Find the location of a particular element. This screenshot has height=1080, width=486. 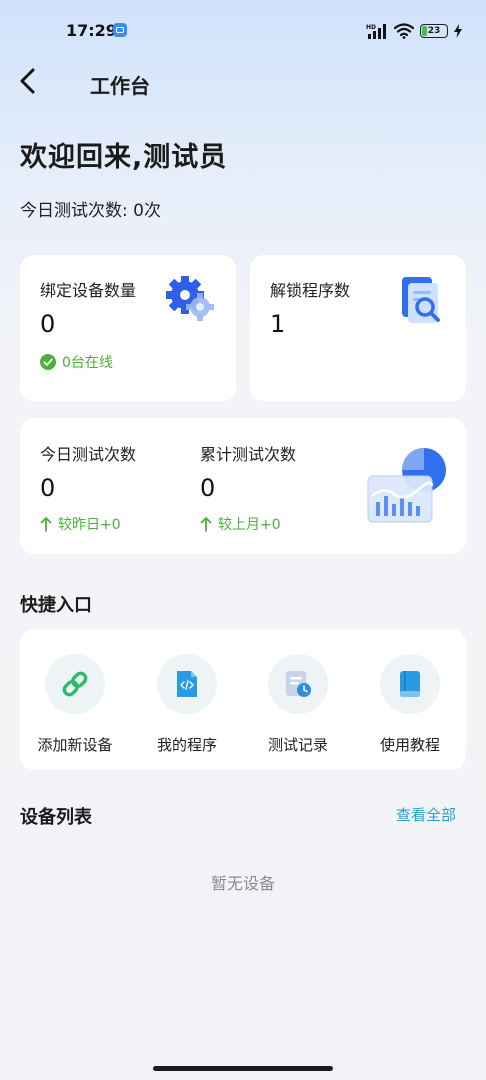

bound-devices-card: 绑定设备数量 0 0台在线 is located at coordinates (128, 328).